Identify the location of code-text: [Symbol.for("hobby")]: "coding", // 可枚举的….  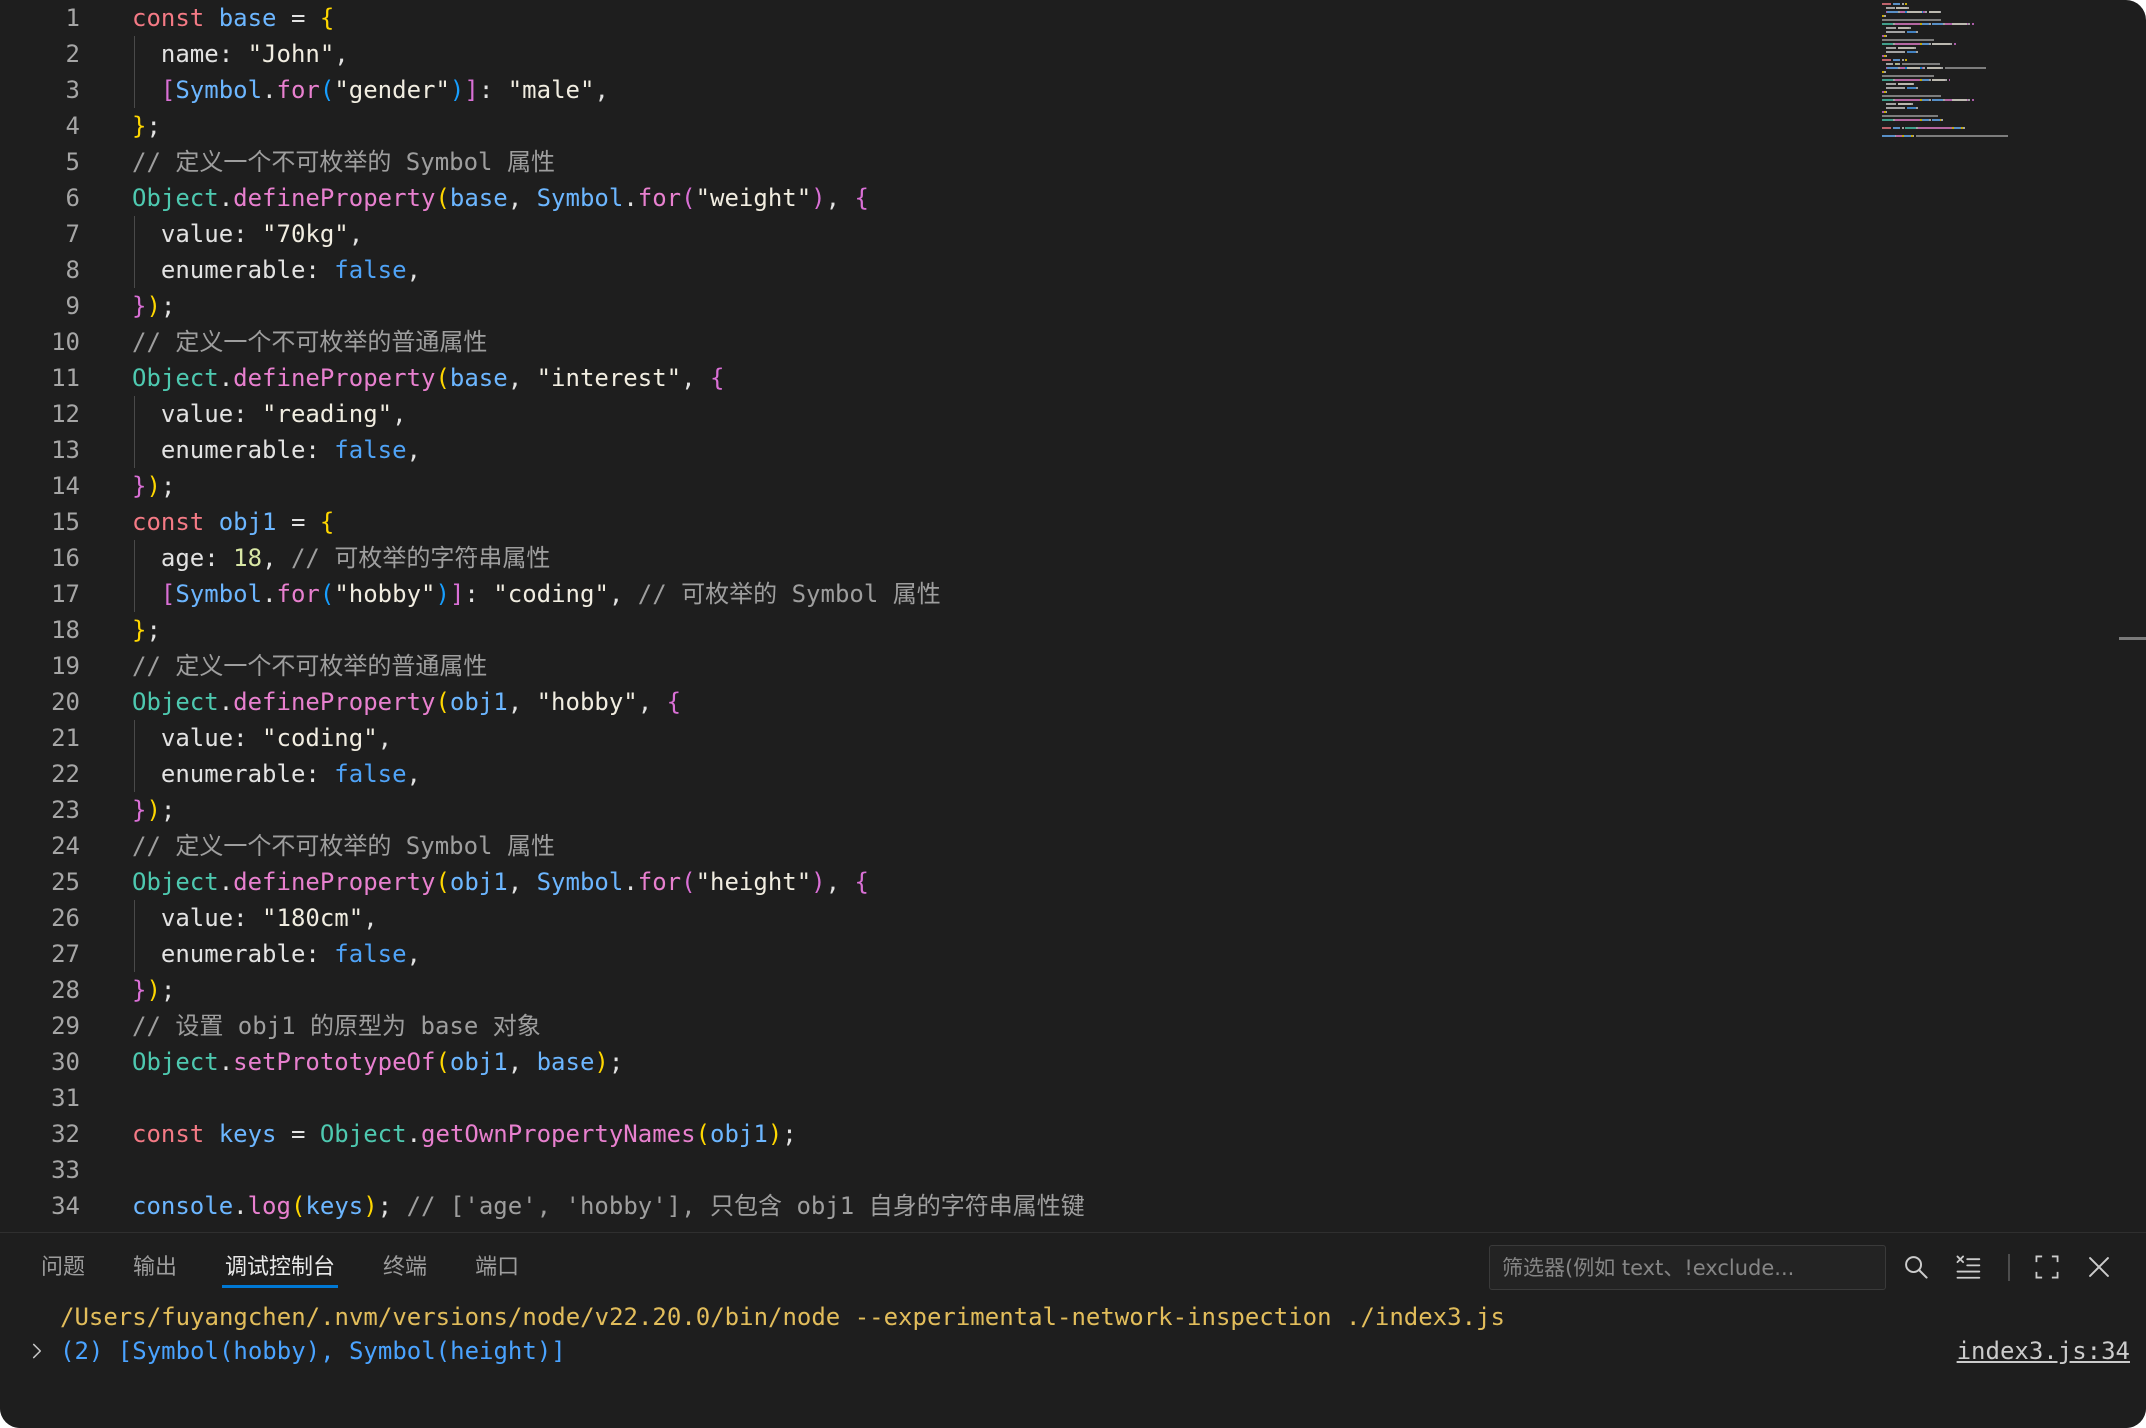
(536, 594).